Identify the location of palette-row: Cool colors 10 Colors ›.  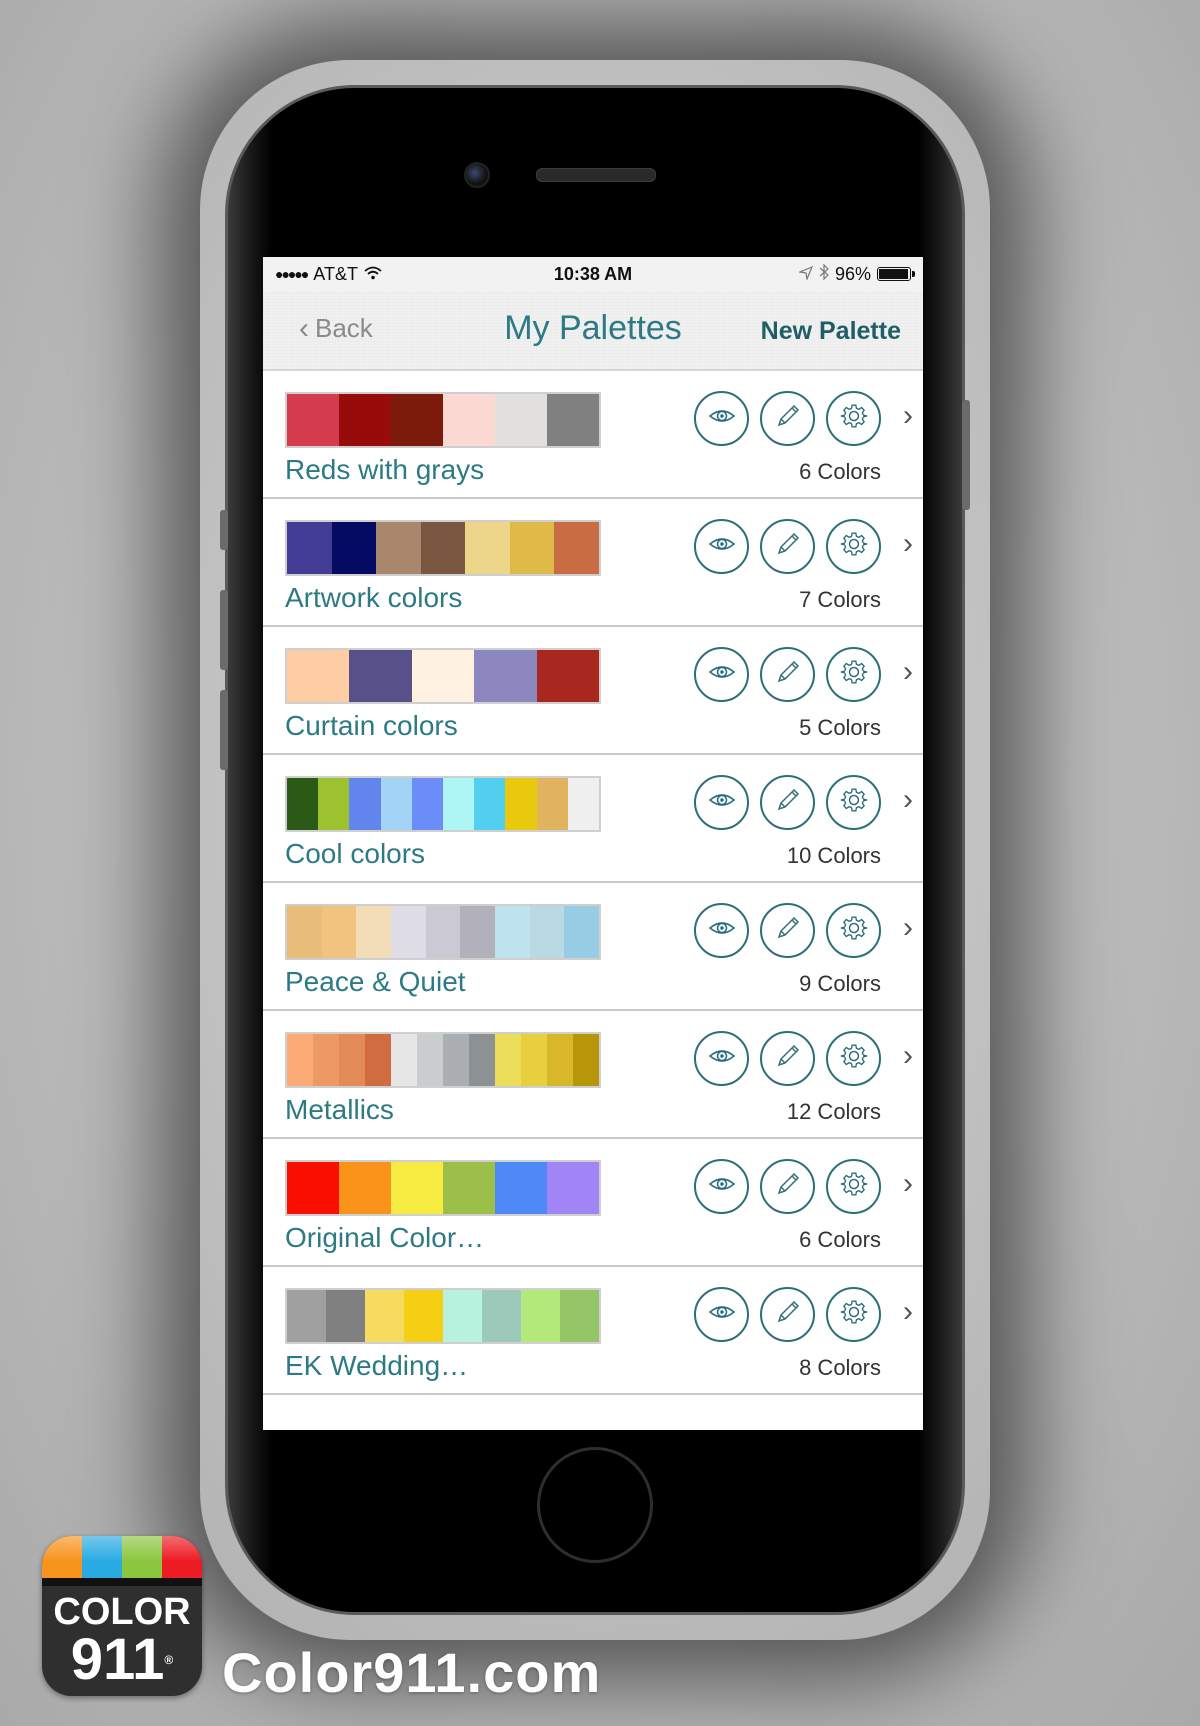
(593, 819).